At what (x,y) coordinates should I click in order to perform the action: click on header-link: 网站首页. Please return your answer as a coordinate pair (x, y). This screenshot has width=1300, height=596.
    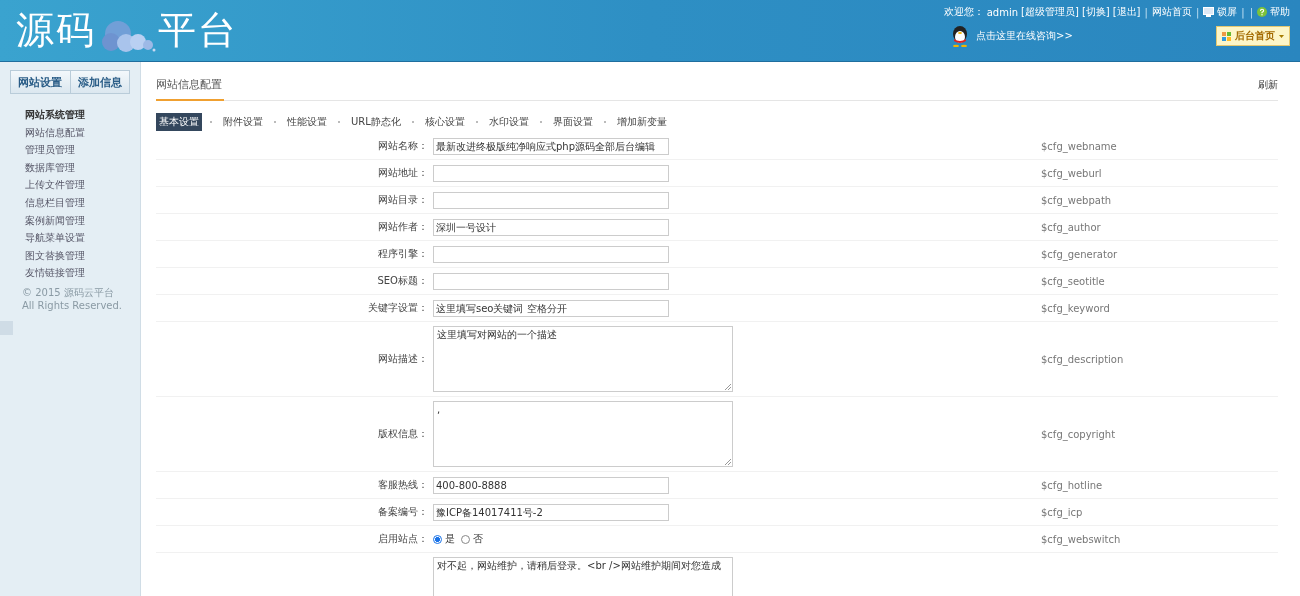
    Looking at the image, I should click on (1171, 12).